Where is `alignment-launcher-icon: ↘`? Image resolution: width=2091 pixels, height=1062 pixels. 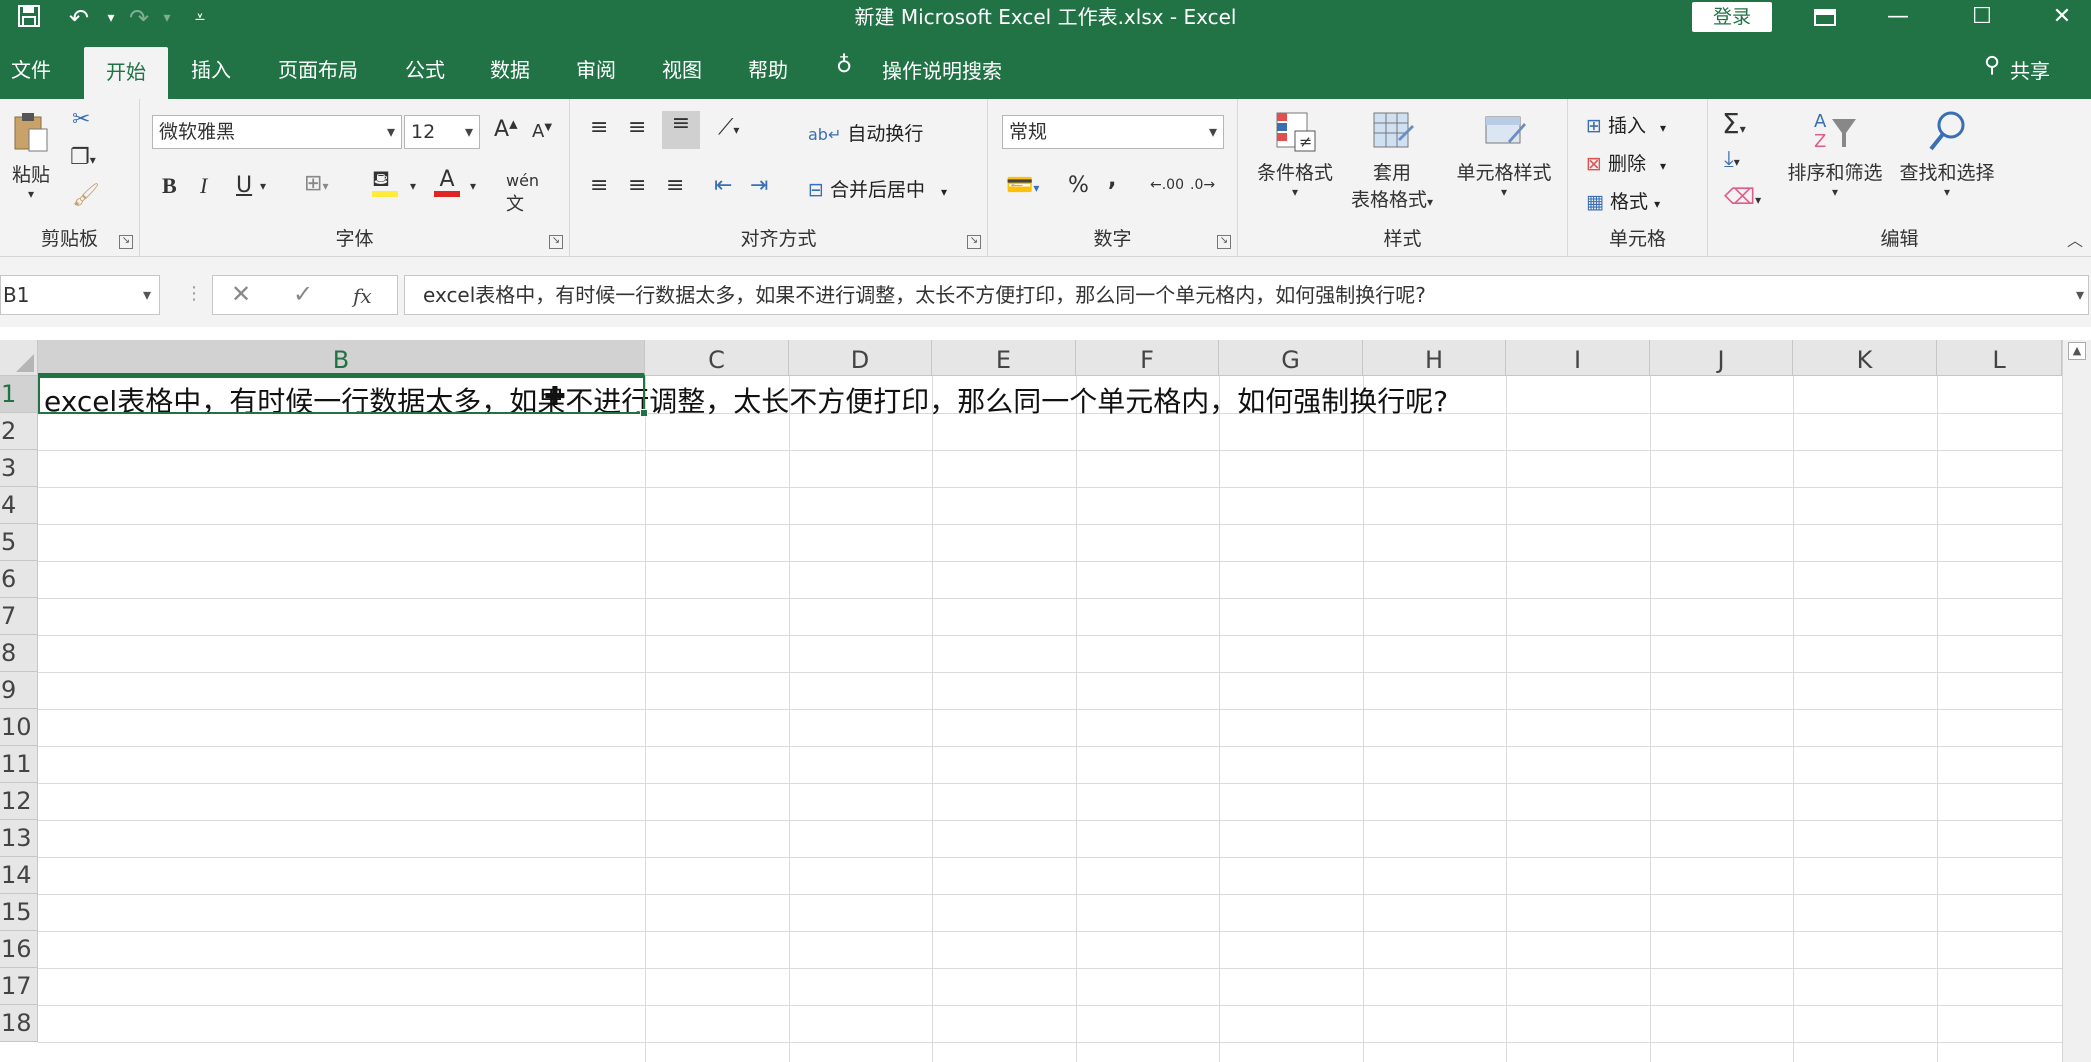 alignment-launcher-icon: ↘ is located at coordinates (974, 242).